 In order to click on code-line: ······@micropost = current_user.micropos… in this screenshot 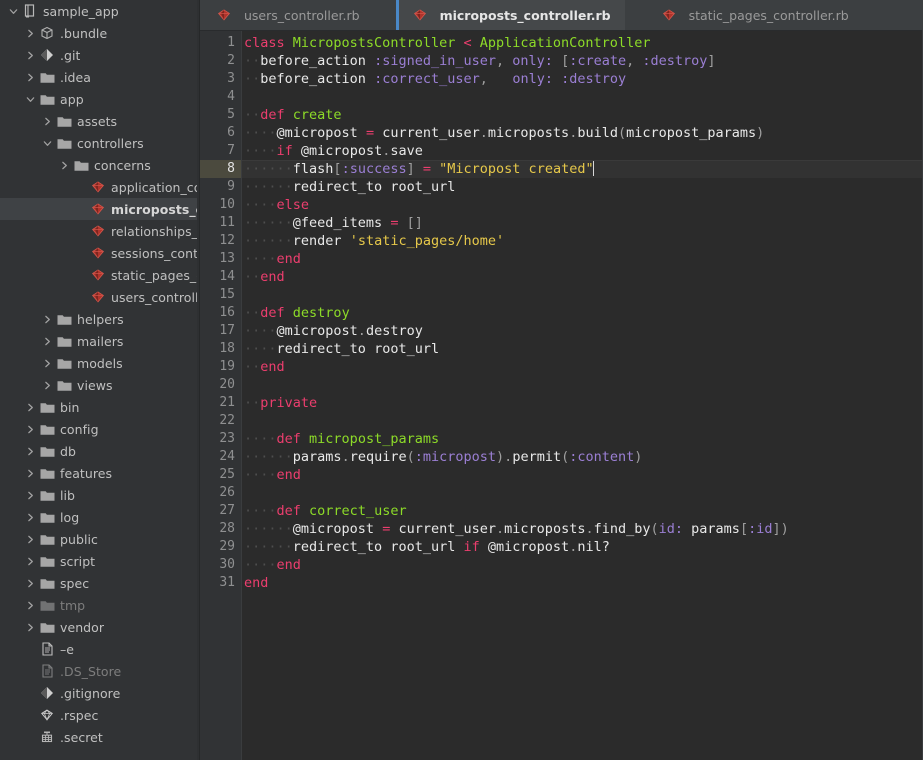, I will do `click(582, 529)`.